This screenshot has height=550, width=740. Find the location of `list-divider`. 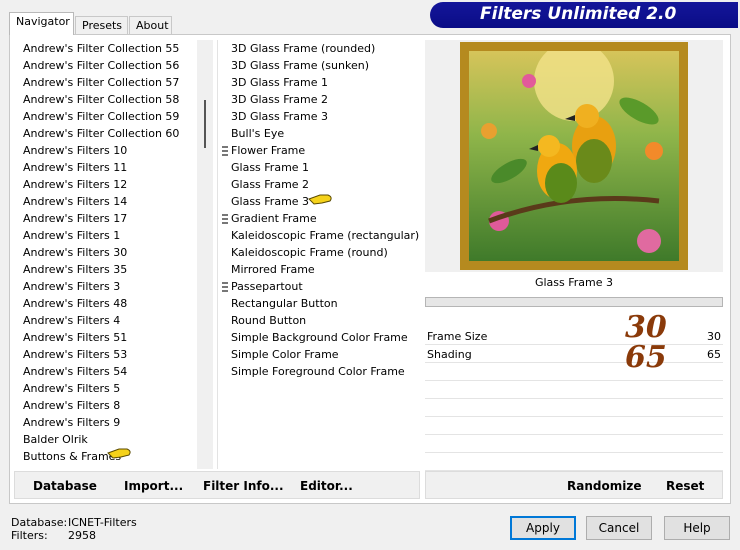

list-divider is located at coordinates (217, 254).